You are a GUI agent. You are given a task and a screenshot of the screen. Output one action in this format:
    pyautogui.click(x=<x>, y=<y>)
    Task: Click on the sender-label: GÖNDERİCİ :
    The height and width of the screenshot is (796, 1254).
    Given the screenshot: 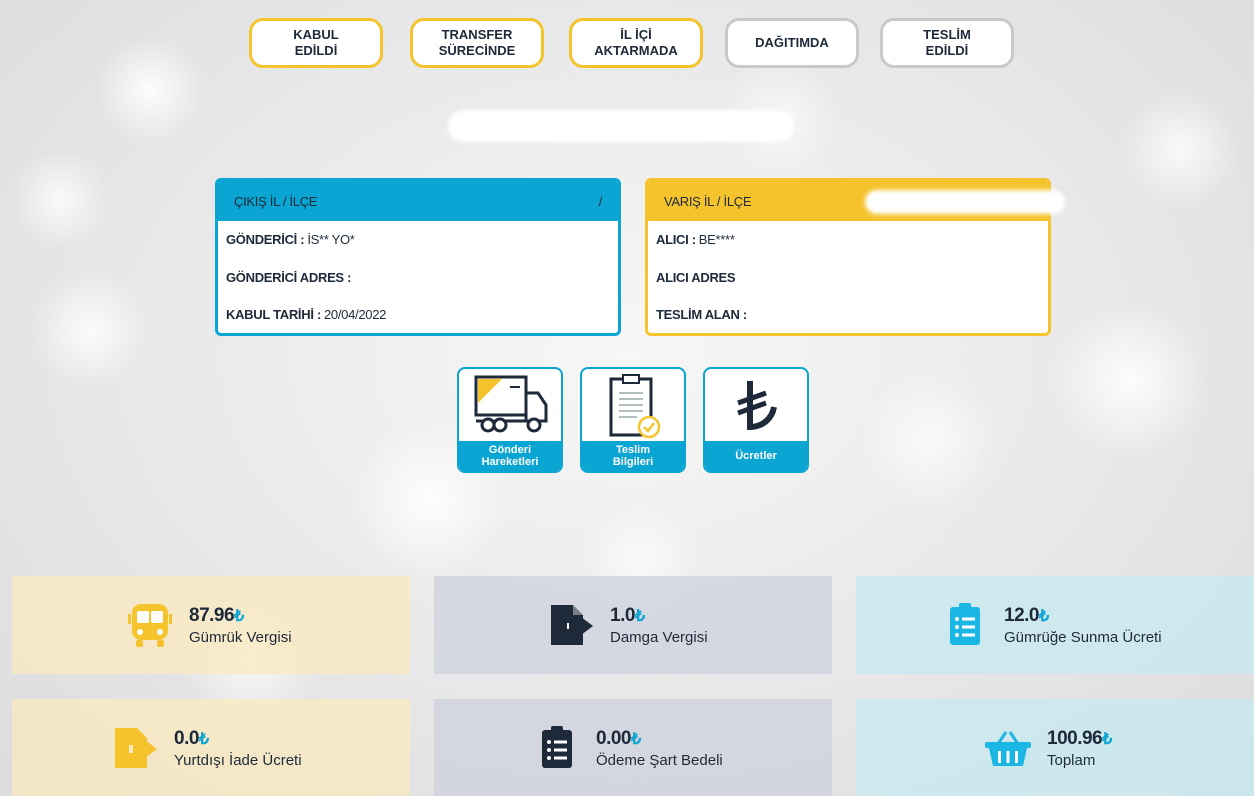 What is the action you would take?
    pyautogui.click(x=265, y=240)
    